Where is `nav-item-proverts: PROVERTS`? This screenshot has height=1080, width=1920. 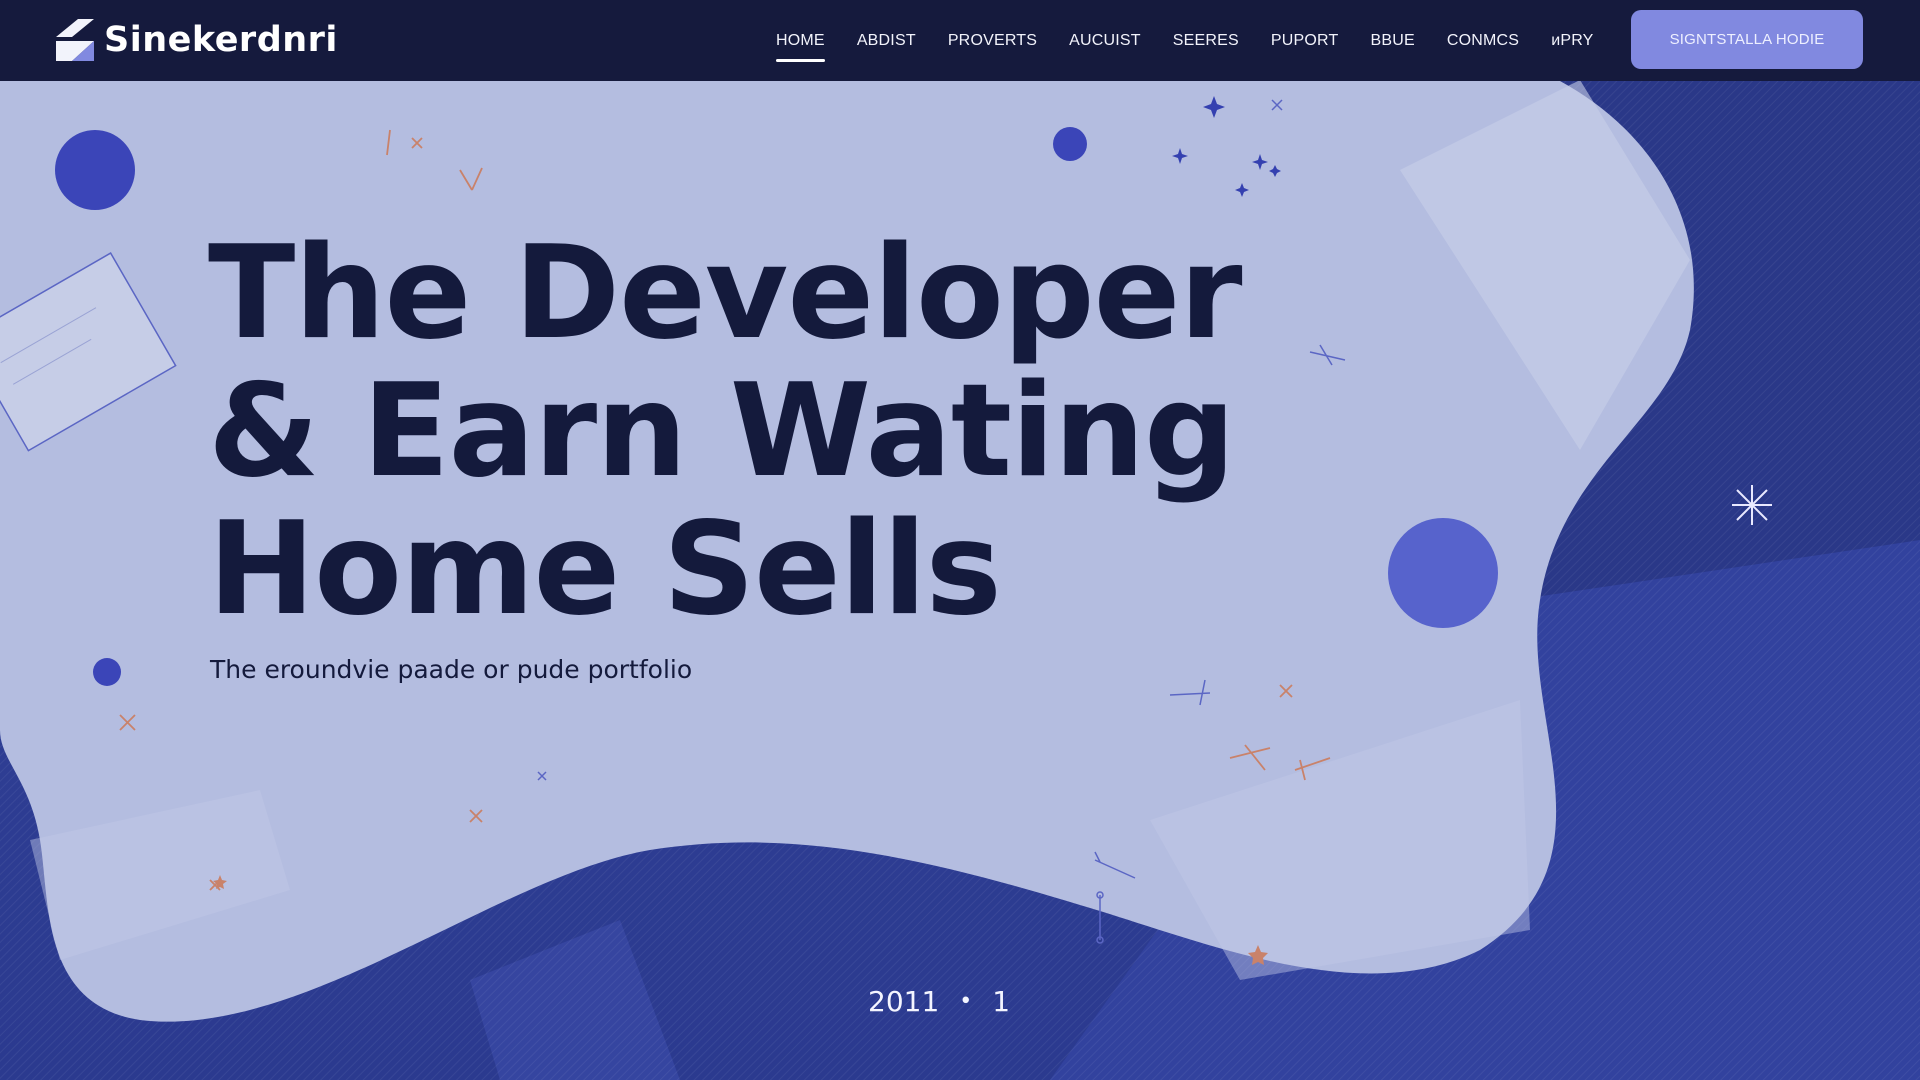
nav-item-proverts: PROVERTS is located at coordinates (992, 41).